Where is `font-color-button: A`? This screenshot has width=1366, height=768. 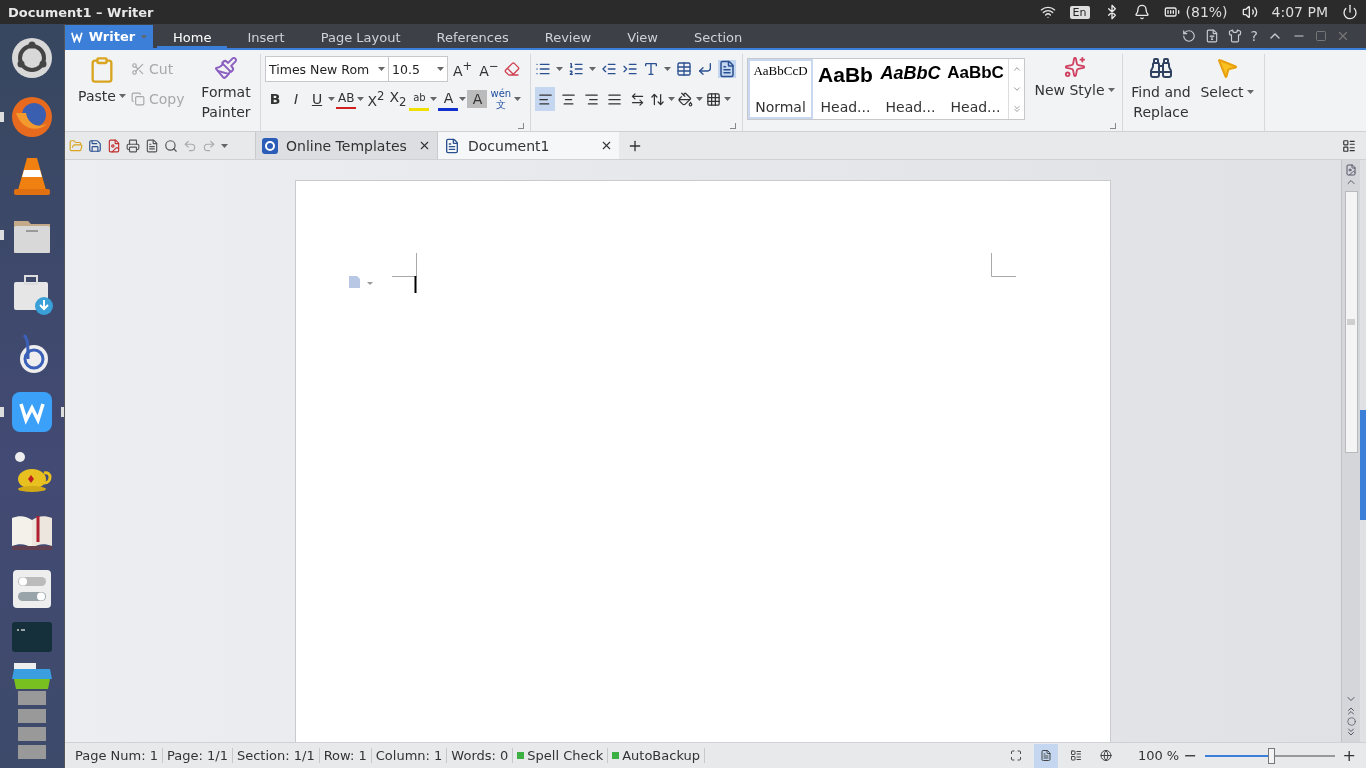 font-color-button: A is located at coordinates (448, 99).